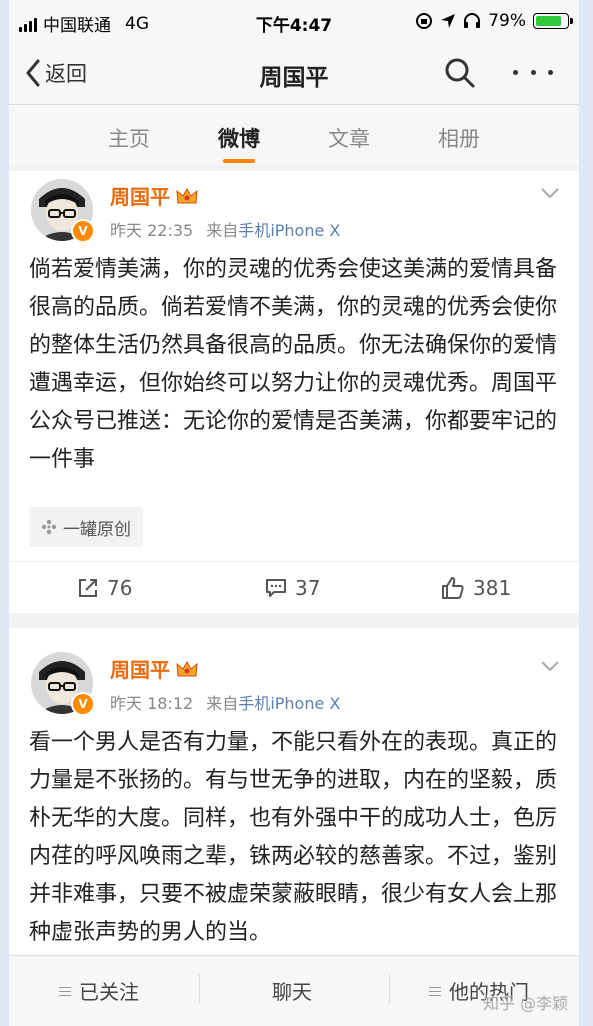  Describe the element at coordinates (97, 529) in the screenshot. I see `tag-label: 一罐原创` at that location.